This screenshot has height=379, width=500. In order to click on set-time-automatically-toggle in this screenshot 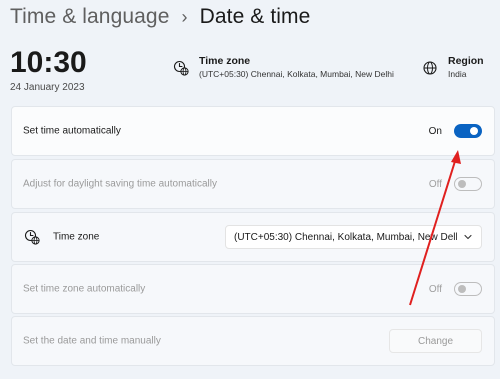, I will do `click(468, 131)`.